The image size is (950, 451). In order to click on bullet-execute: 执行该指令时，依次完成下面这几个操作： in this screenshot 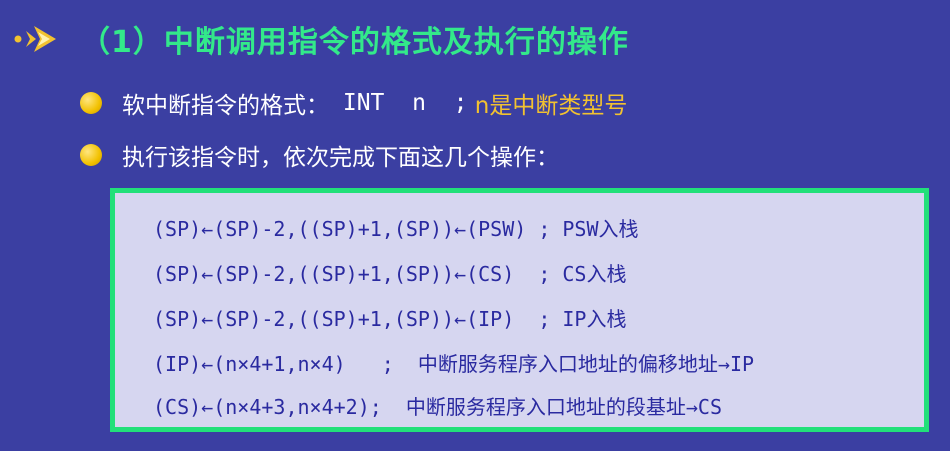, I will do `click(319, 155)`.